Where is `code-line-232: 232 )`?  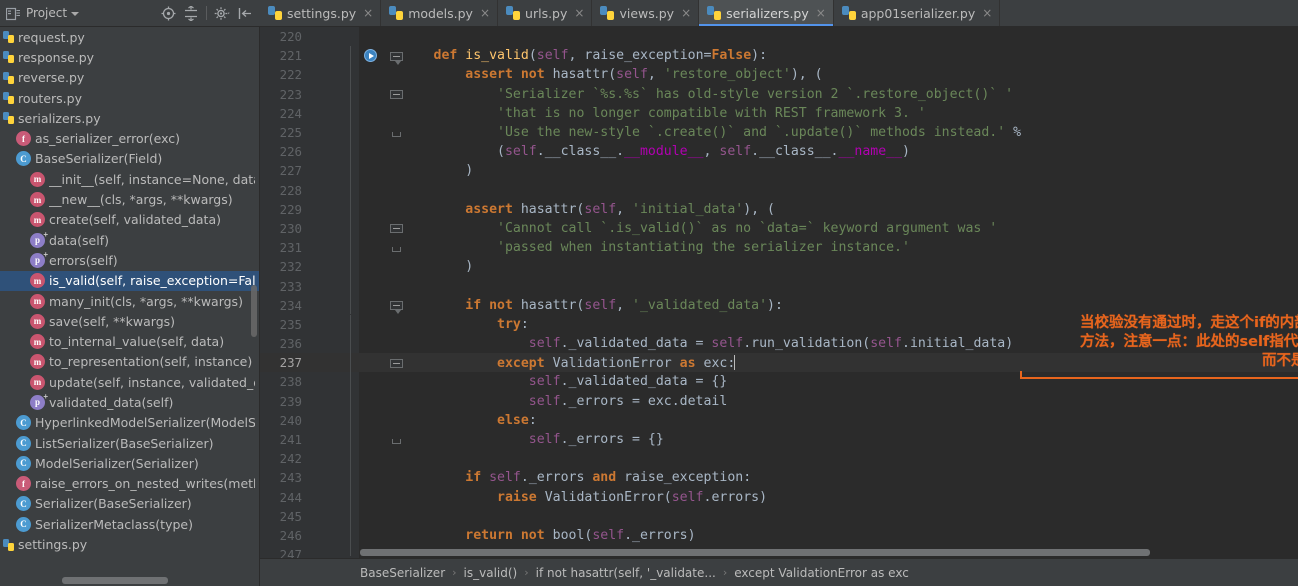
code-line-232: 232 ) is located at coordinates (779, 266).